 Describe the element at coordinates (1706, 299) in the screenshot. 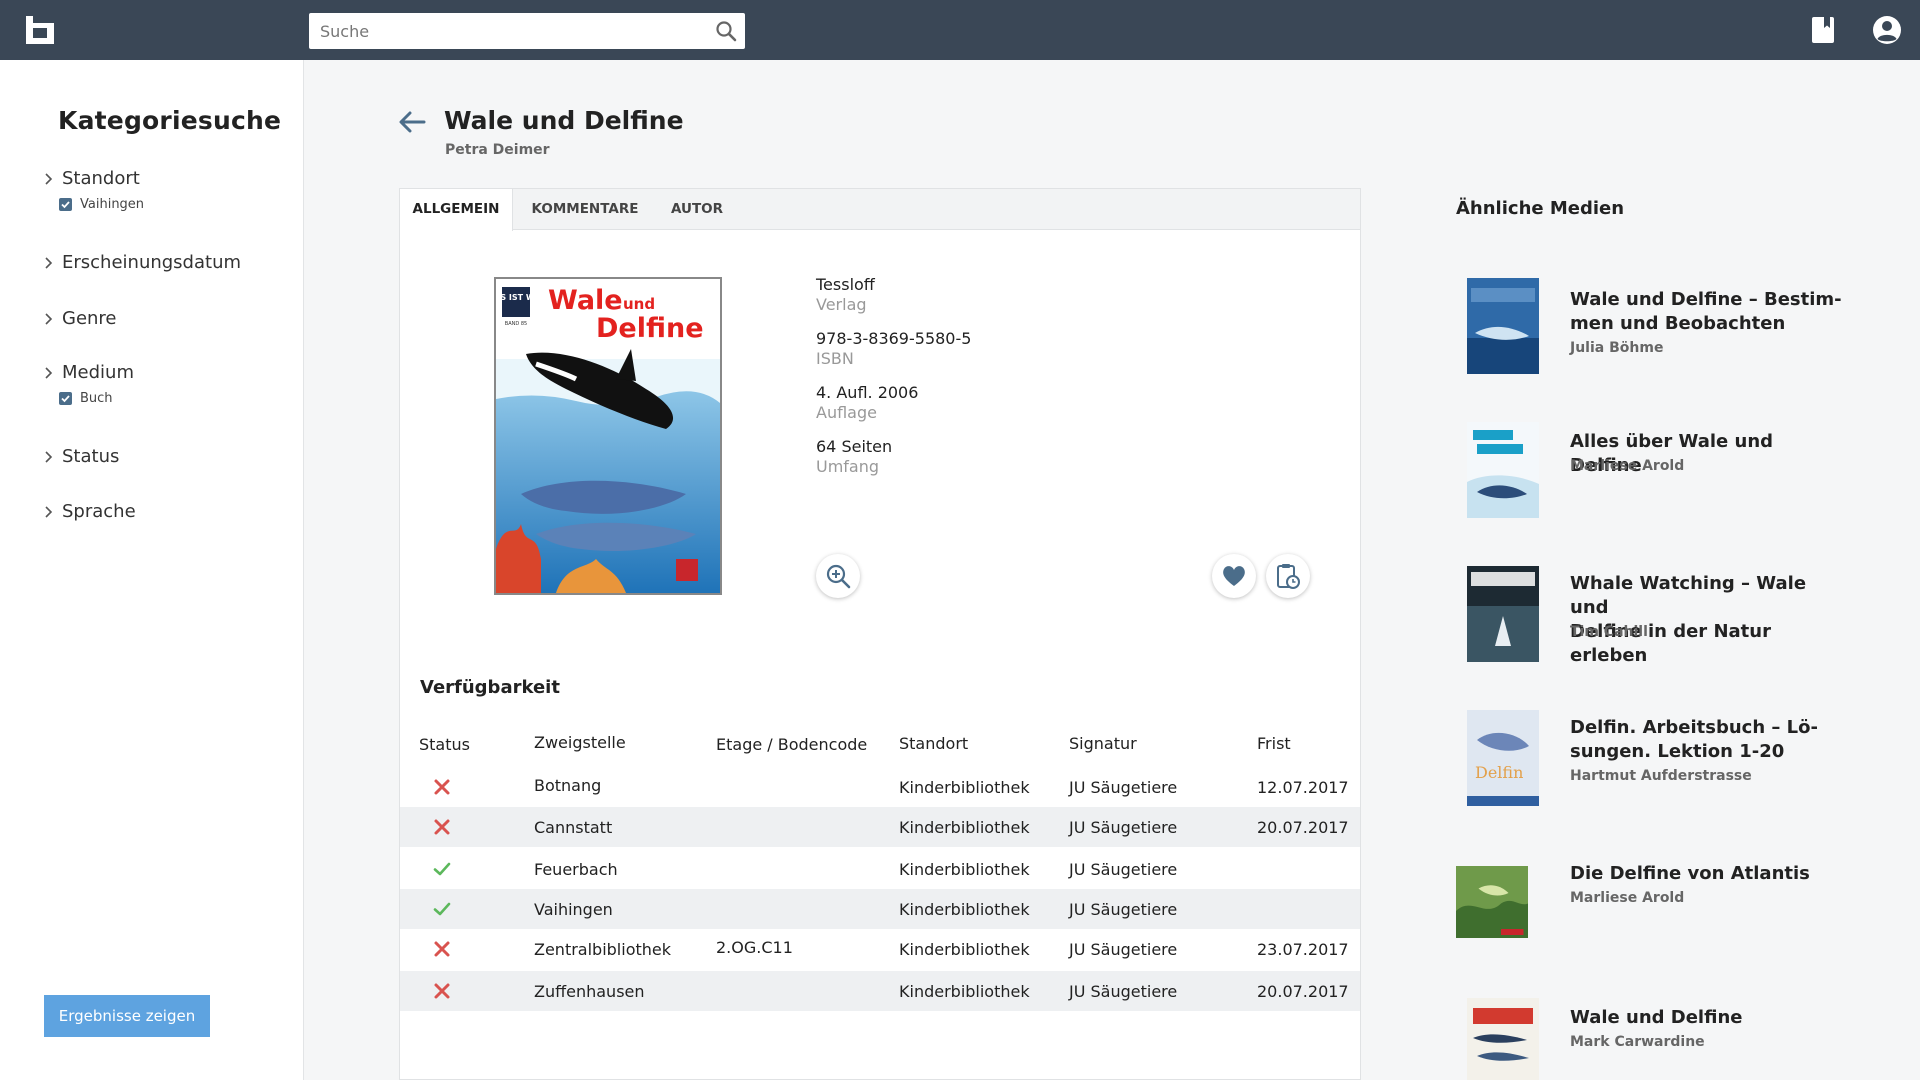

I see `title-line: Wale und Delfine – Bestim-` at that location.